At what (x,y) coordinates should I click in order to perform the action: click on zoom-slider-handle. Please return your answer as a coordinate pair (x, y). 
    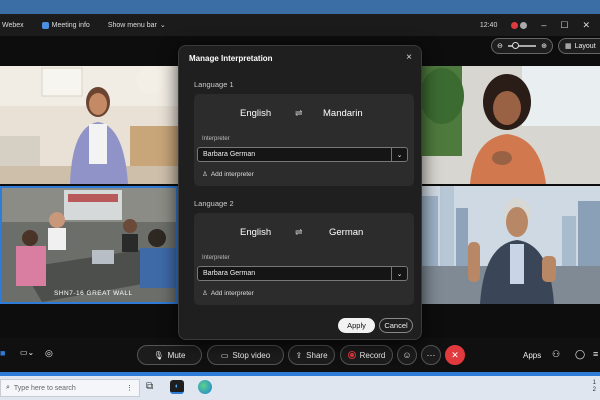
    Looking at the image, I should click on (515, 45).